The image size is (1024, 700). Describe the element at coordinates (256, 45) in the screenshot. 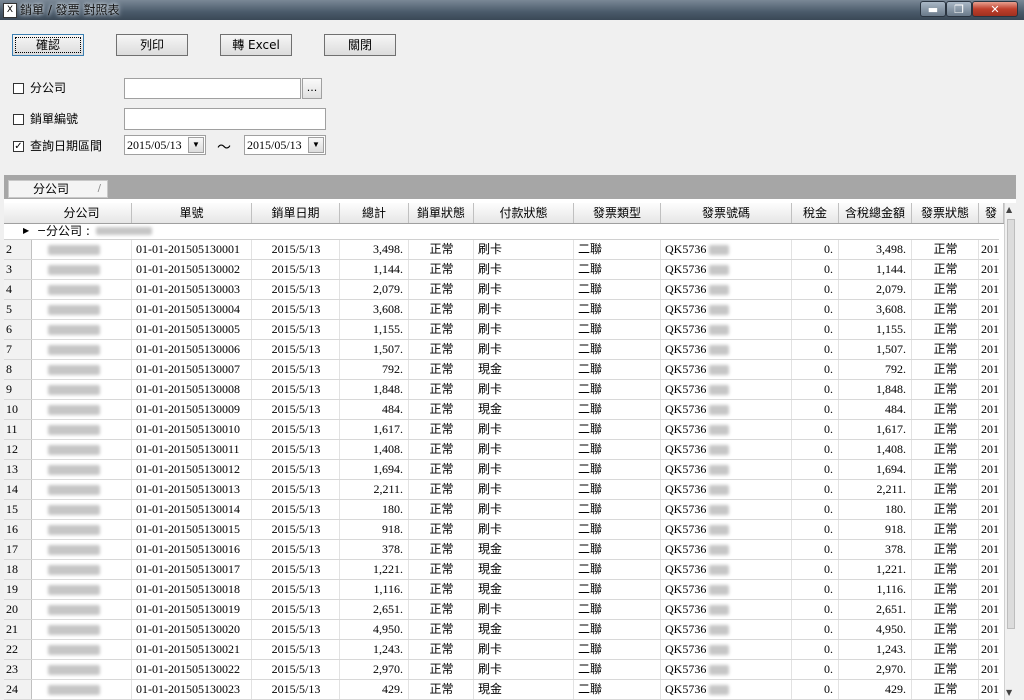

I see `export-excel-button: 轉 Excel` at that location.